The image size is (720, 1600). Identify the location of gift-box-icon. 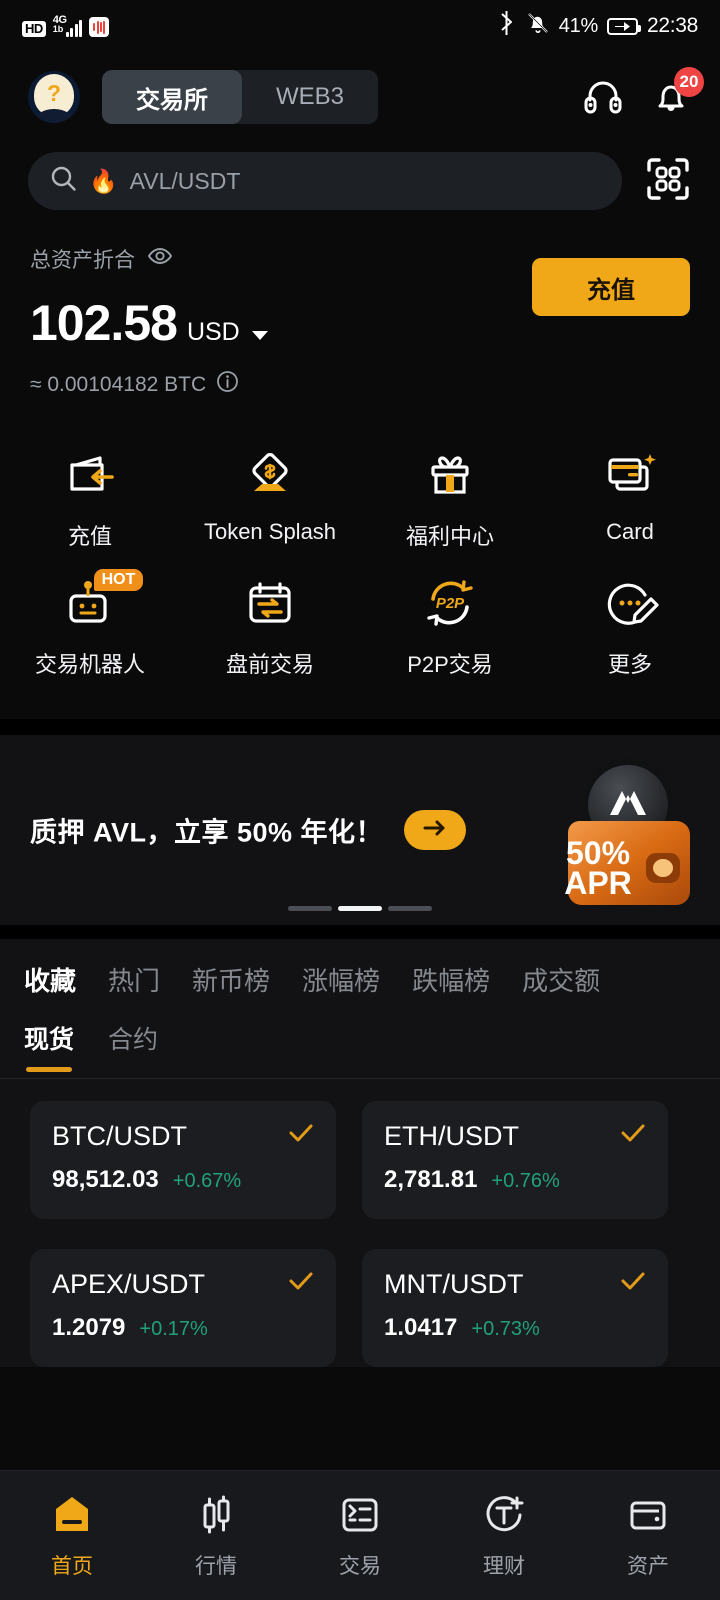
(450, 475).